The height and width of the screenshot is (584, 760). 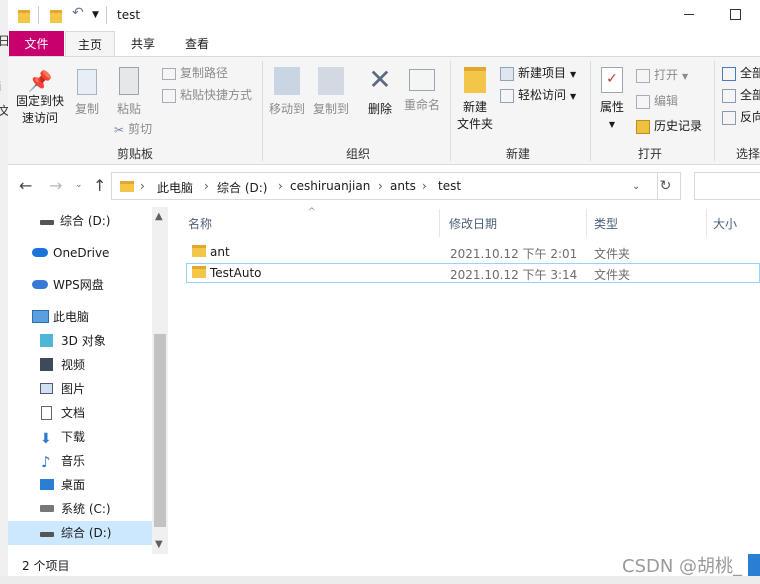 I want to click on properties-icon: ✓, so click(x=612, y=80).